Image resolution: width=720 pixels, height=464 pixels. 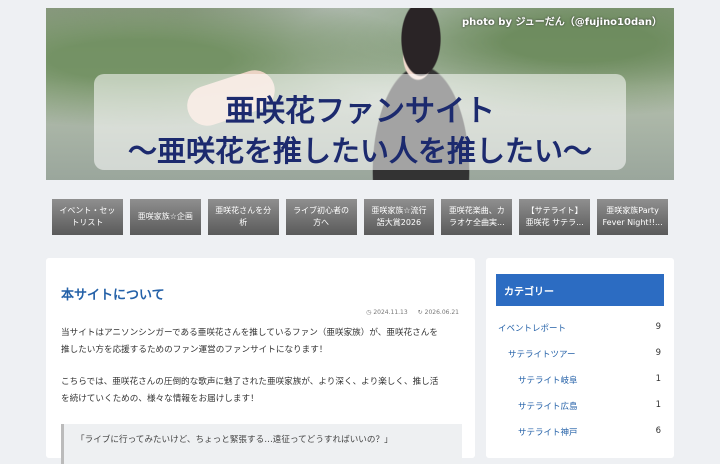 What do you see at coordinates (243, 217) in the screenshot?
I see `nav-item-analysis: 亜咲花さんを分析` at bounding box center [243, 217].